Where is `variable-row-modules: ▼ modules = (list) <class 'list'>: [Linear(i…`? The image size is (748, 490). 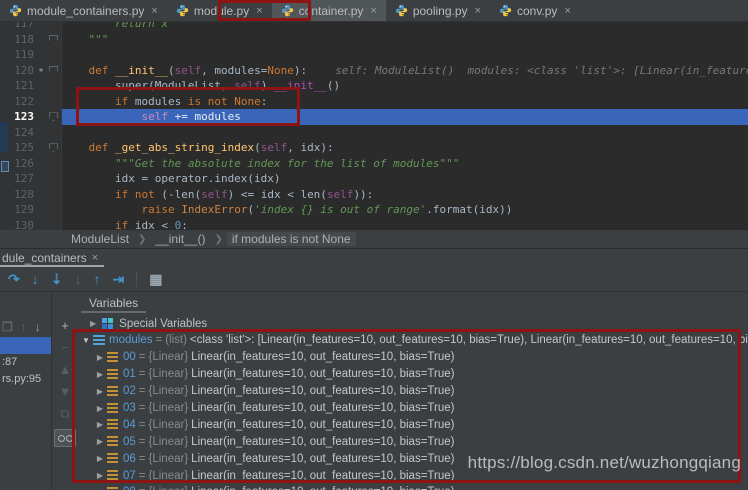
variable-row-modules: ▼ modules = (list) <class 'list'>: [Linear(i… is located at coordinates (413, 340).